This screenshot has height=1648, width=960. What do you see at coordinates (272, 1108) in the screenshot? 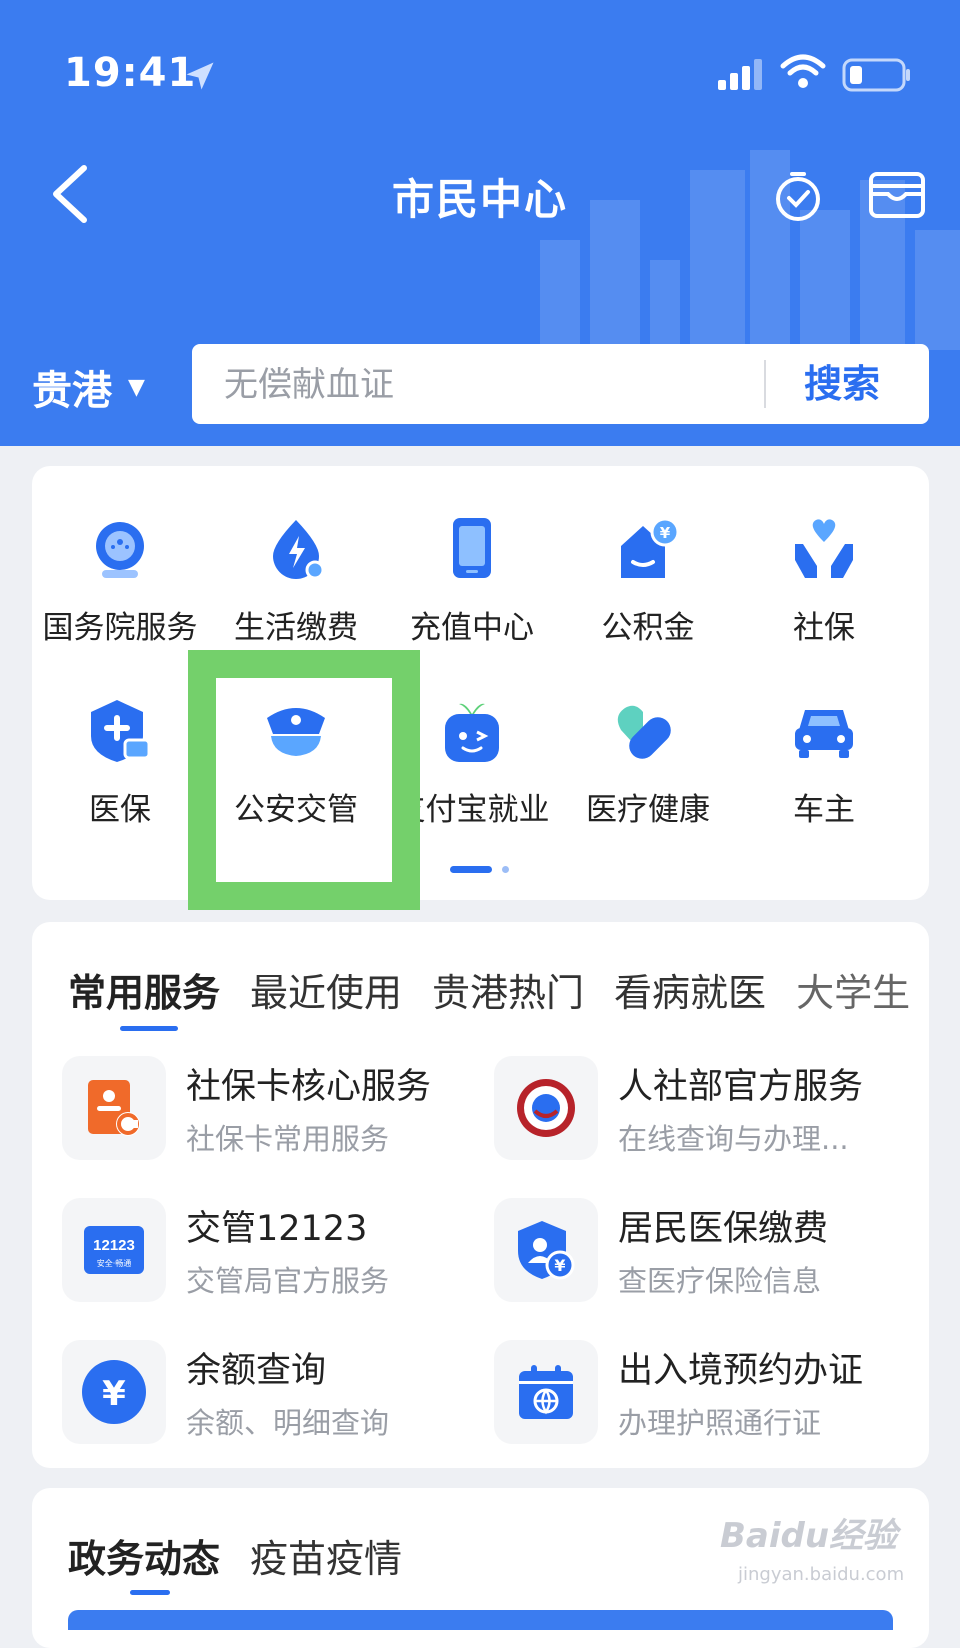
I see `service-item-social-card: 社保卡核心服务 社保卡常用服务` at bounding box center [272, 1108].